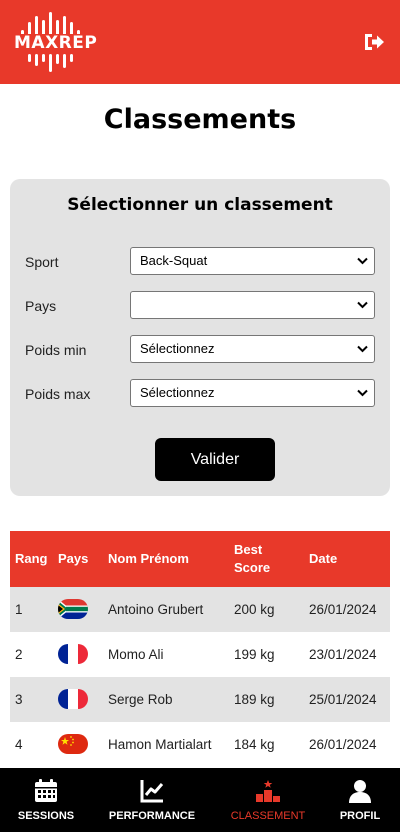 The image size is (400, 832). I want to click on logout-icon, so click(374, 42).